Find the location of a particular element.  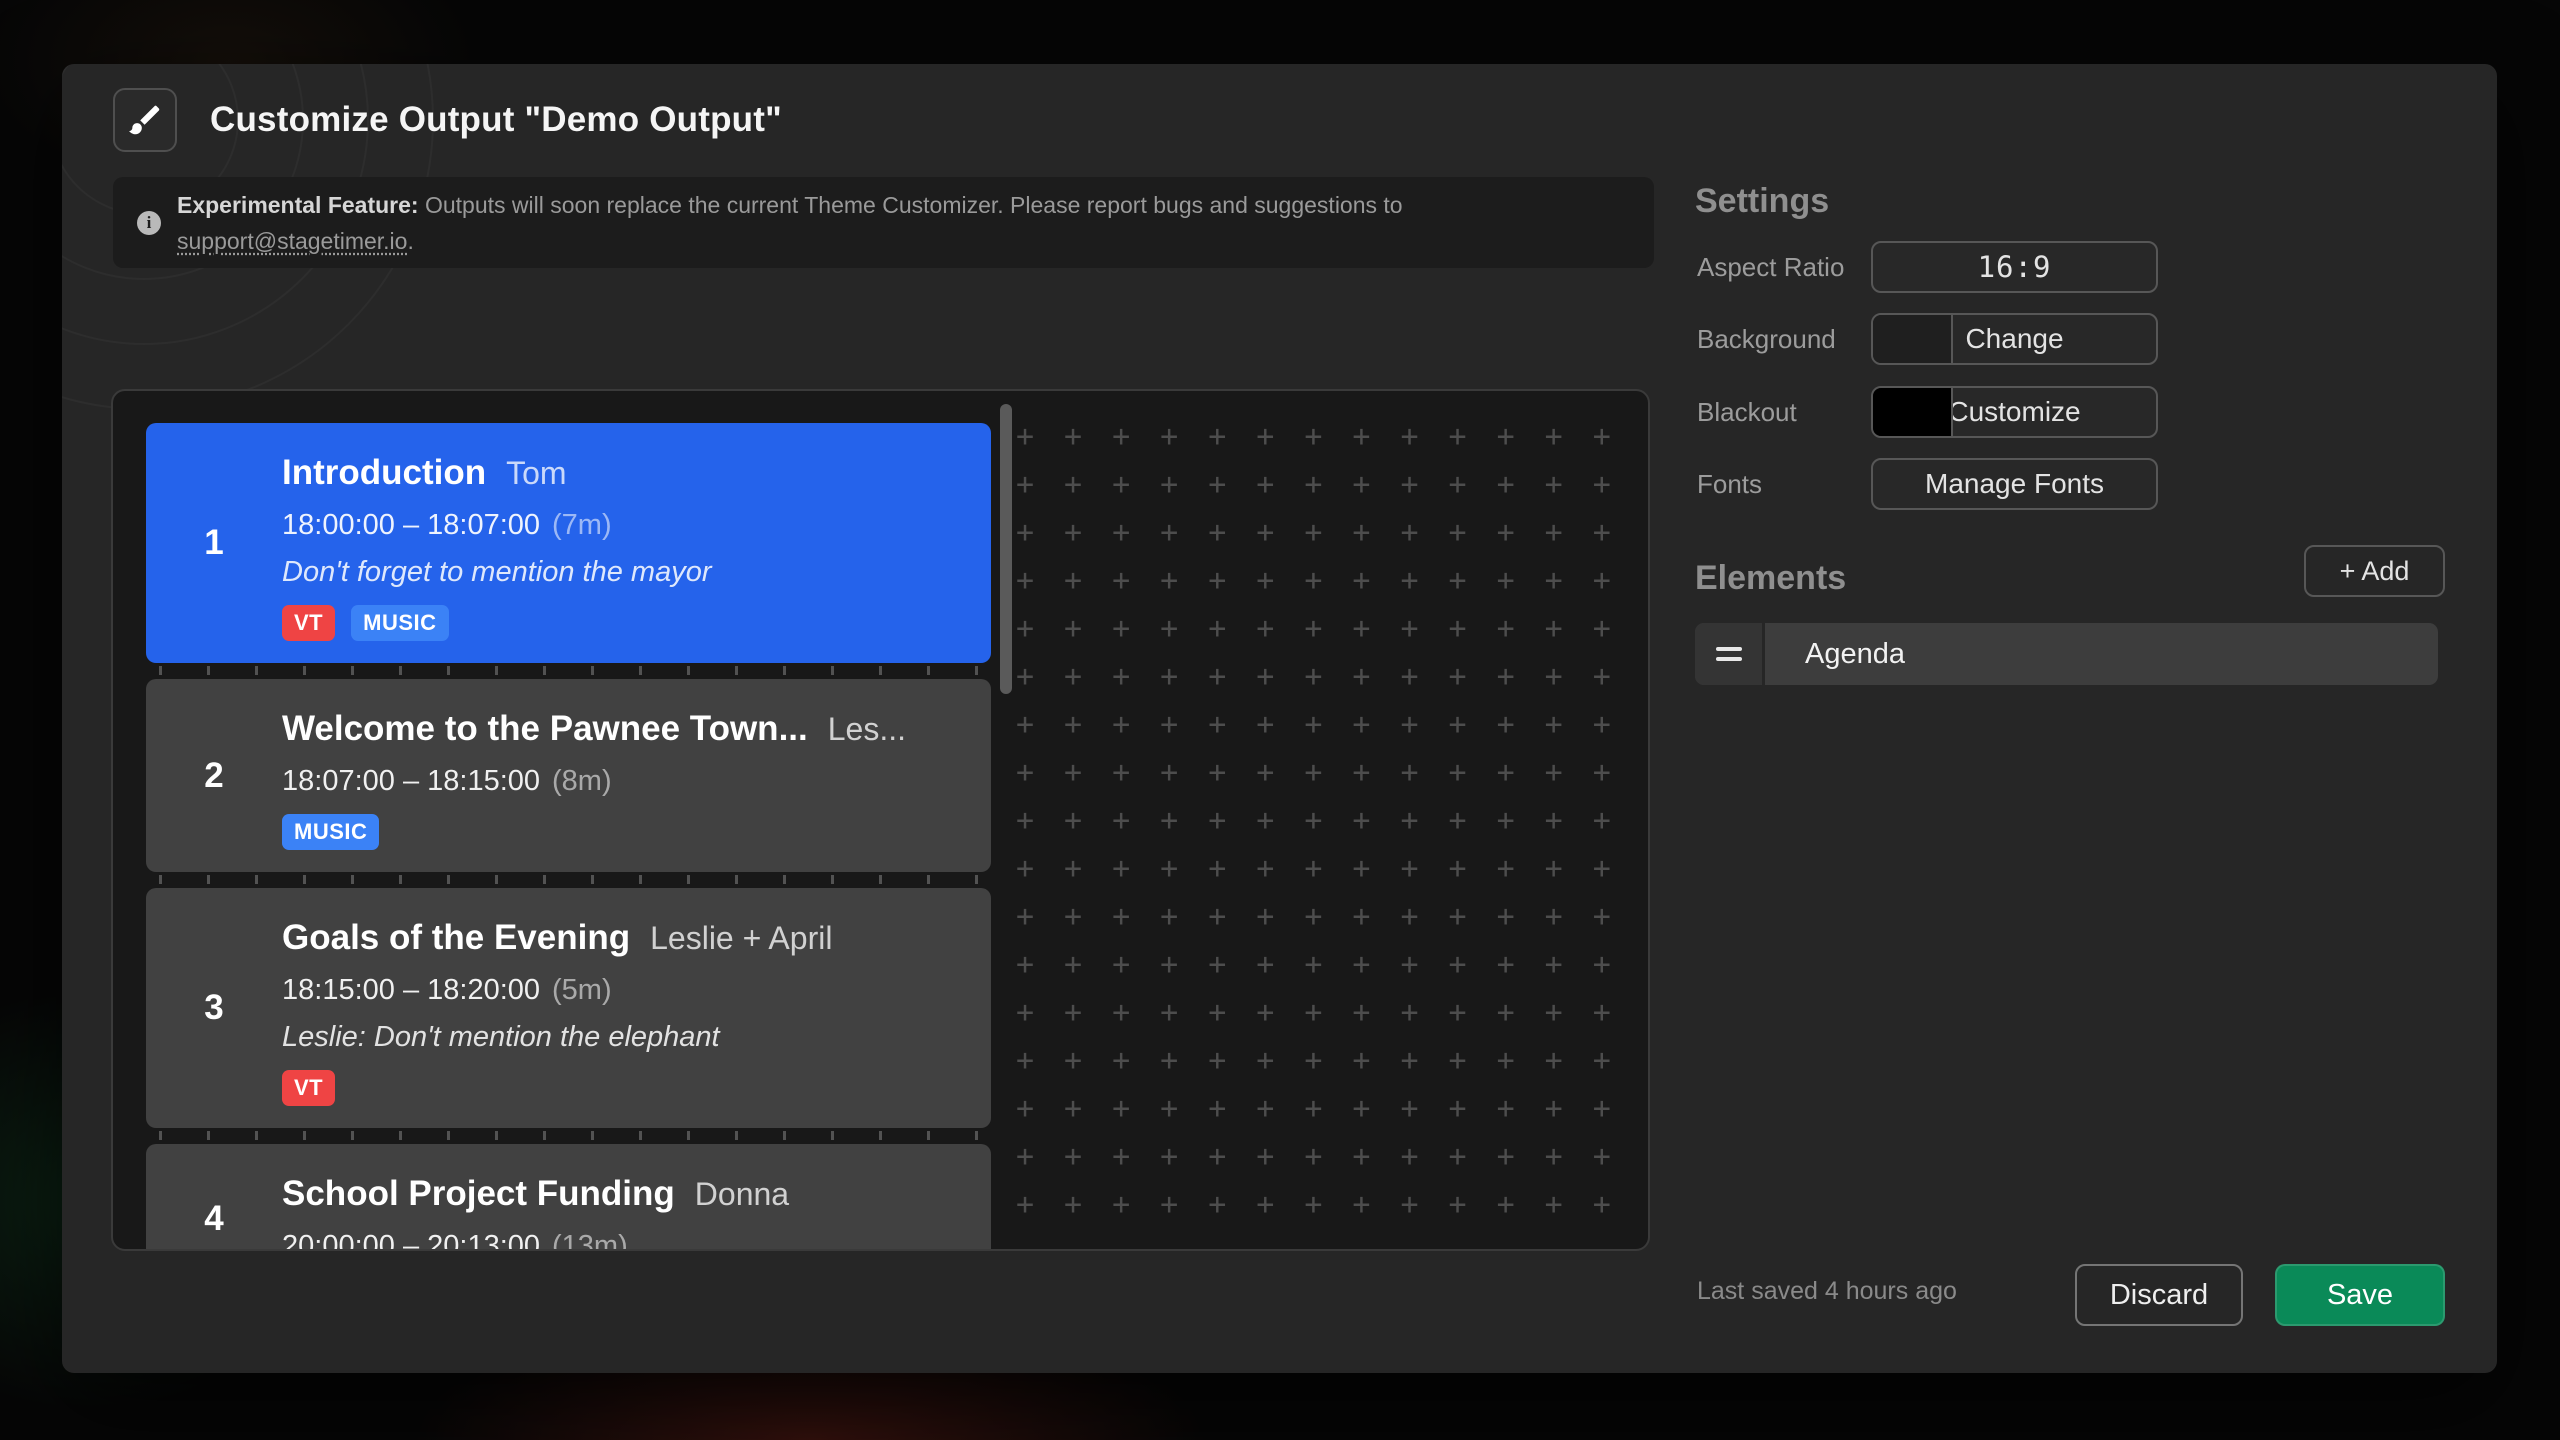

agenda-item-title: School Project Funding is located at coordinates (478, 1193).